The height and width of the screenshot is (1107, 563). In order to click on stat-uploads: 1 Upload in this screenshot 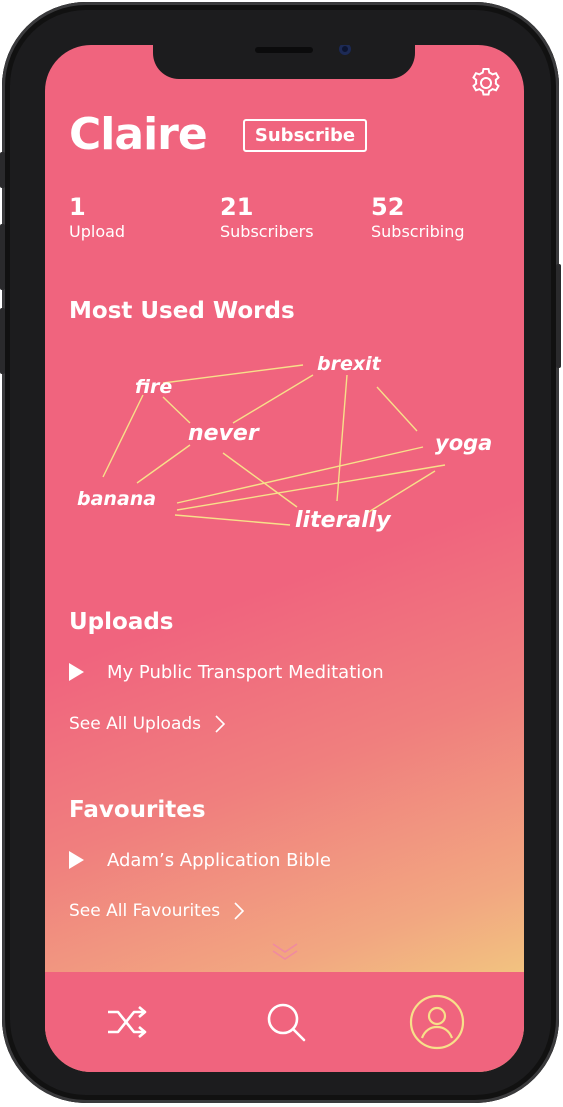, I will do `click(97, 218)`.